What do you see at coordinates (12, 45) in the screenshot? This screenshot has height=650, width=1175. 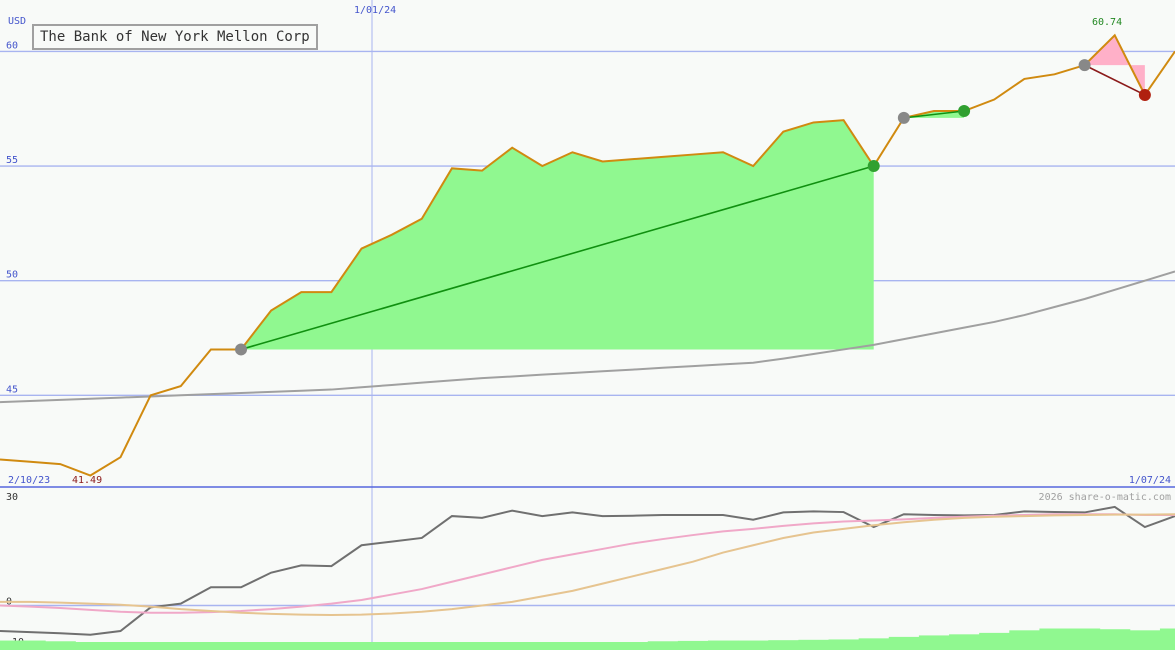 I see `y-tick-label-60: 60` at bounding box center [12, 45].